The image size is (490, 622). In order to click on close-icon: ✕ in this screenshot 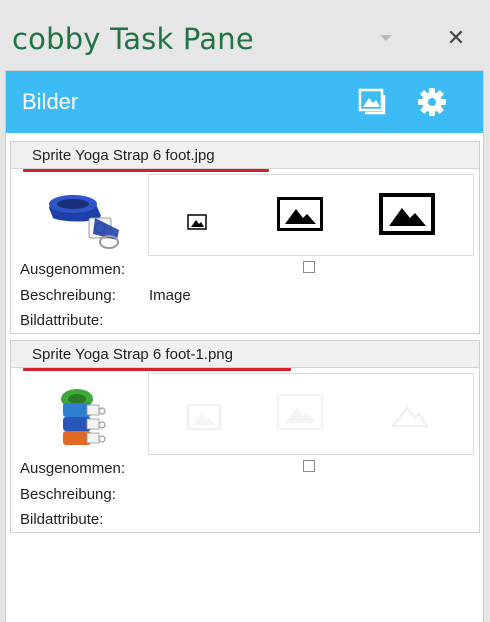, I will do `click(456, 39)`.